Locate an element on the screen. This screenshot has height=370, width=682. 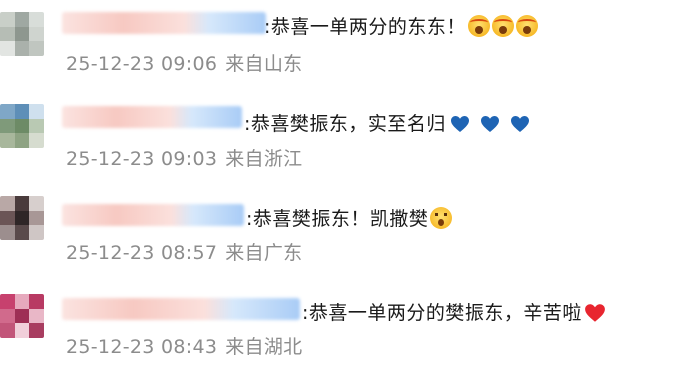
location: 来自广东 is located at coordinates (264, 253).